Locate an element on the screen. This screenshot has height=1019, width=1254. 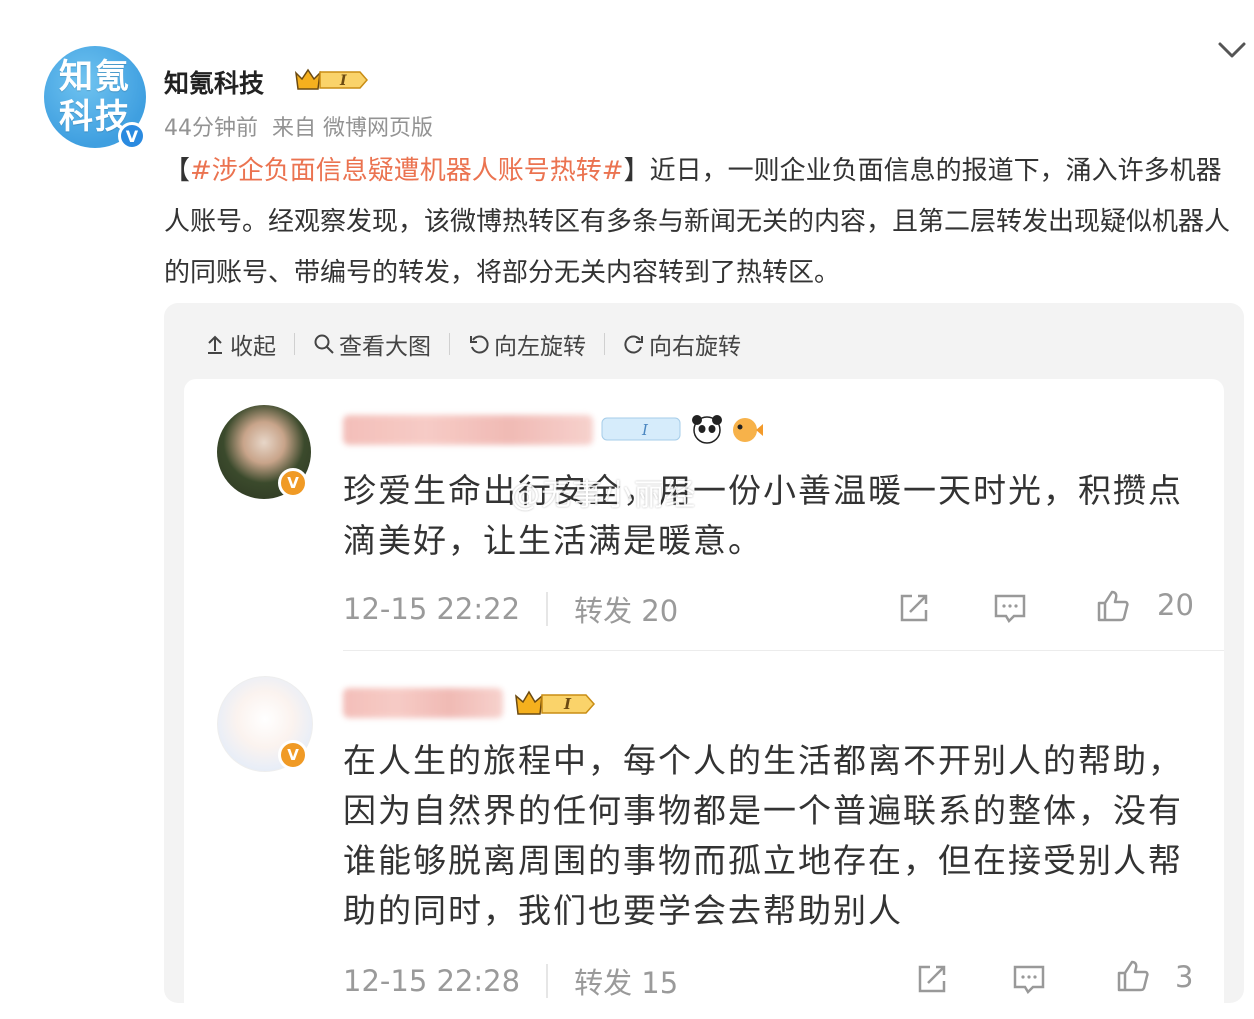
image-toolbar: 收起 查看大图 向左旋转 向右旋转 is located at coordinates (472, 344).